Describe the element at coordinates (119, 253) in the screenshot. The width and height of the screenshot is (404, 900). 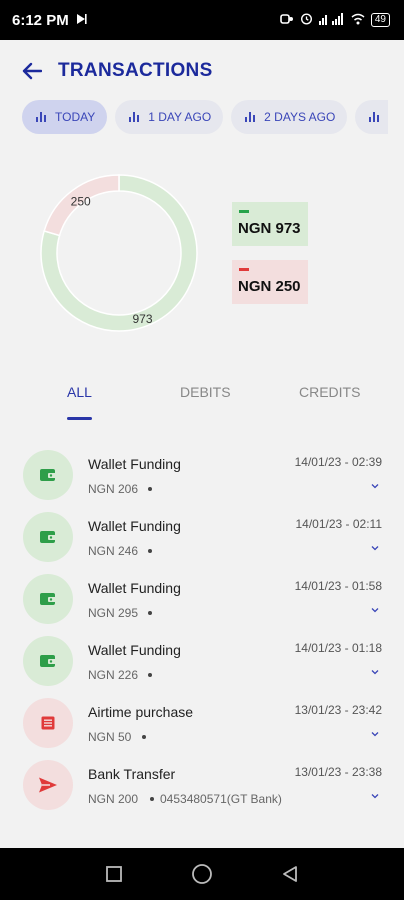
I see `summary-donut-chart: 973 250` at that location.